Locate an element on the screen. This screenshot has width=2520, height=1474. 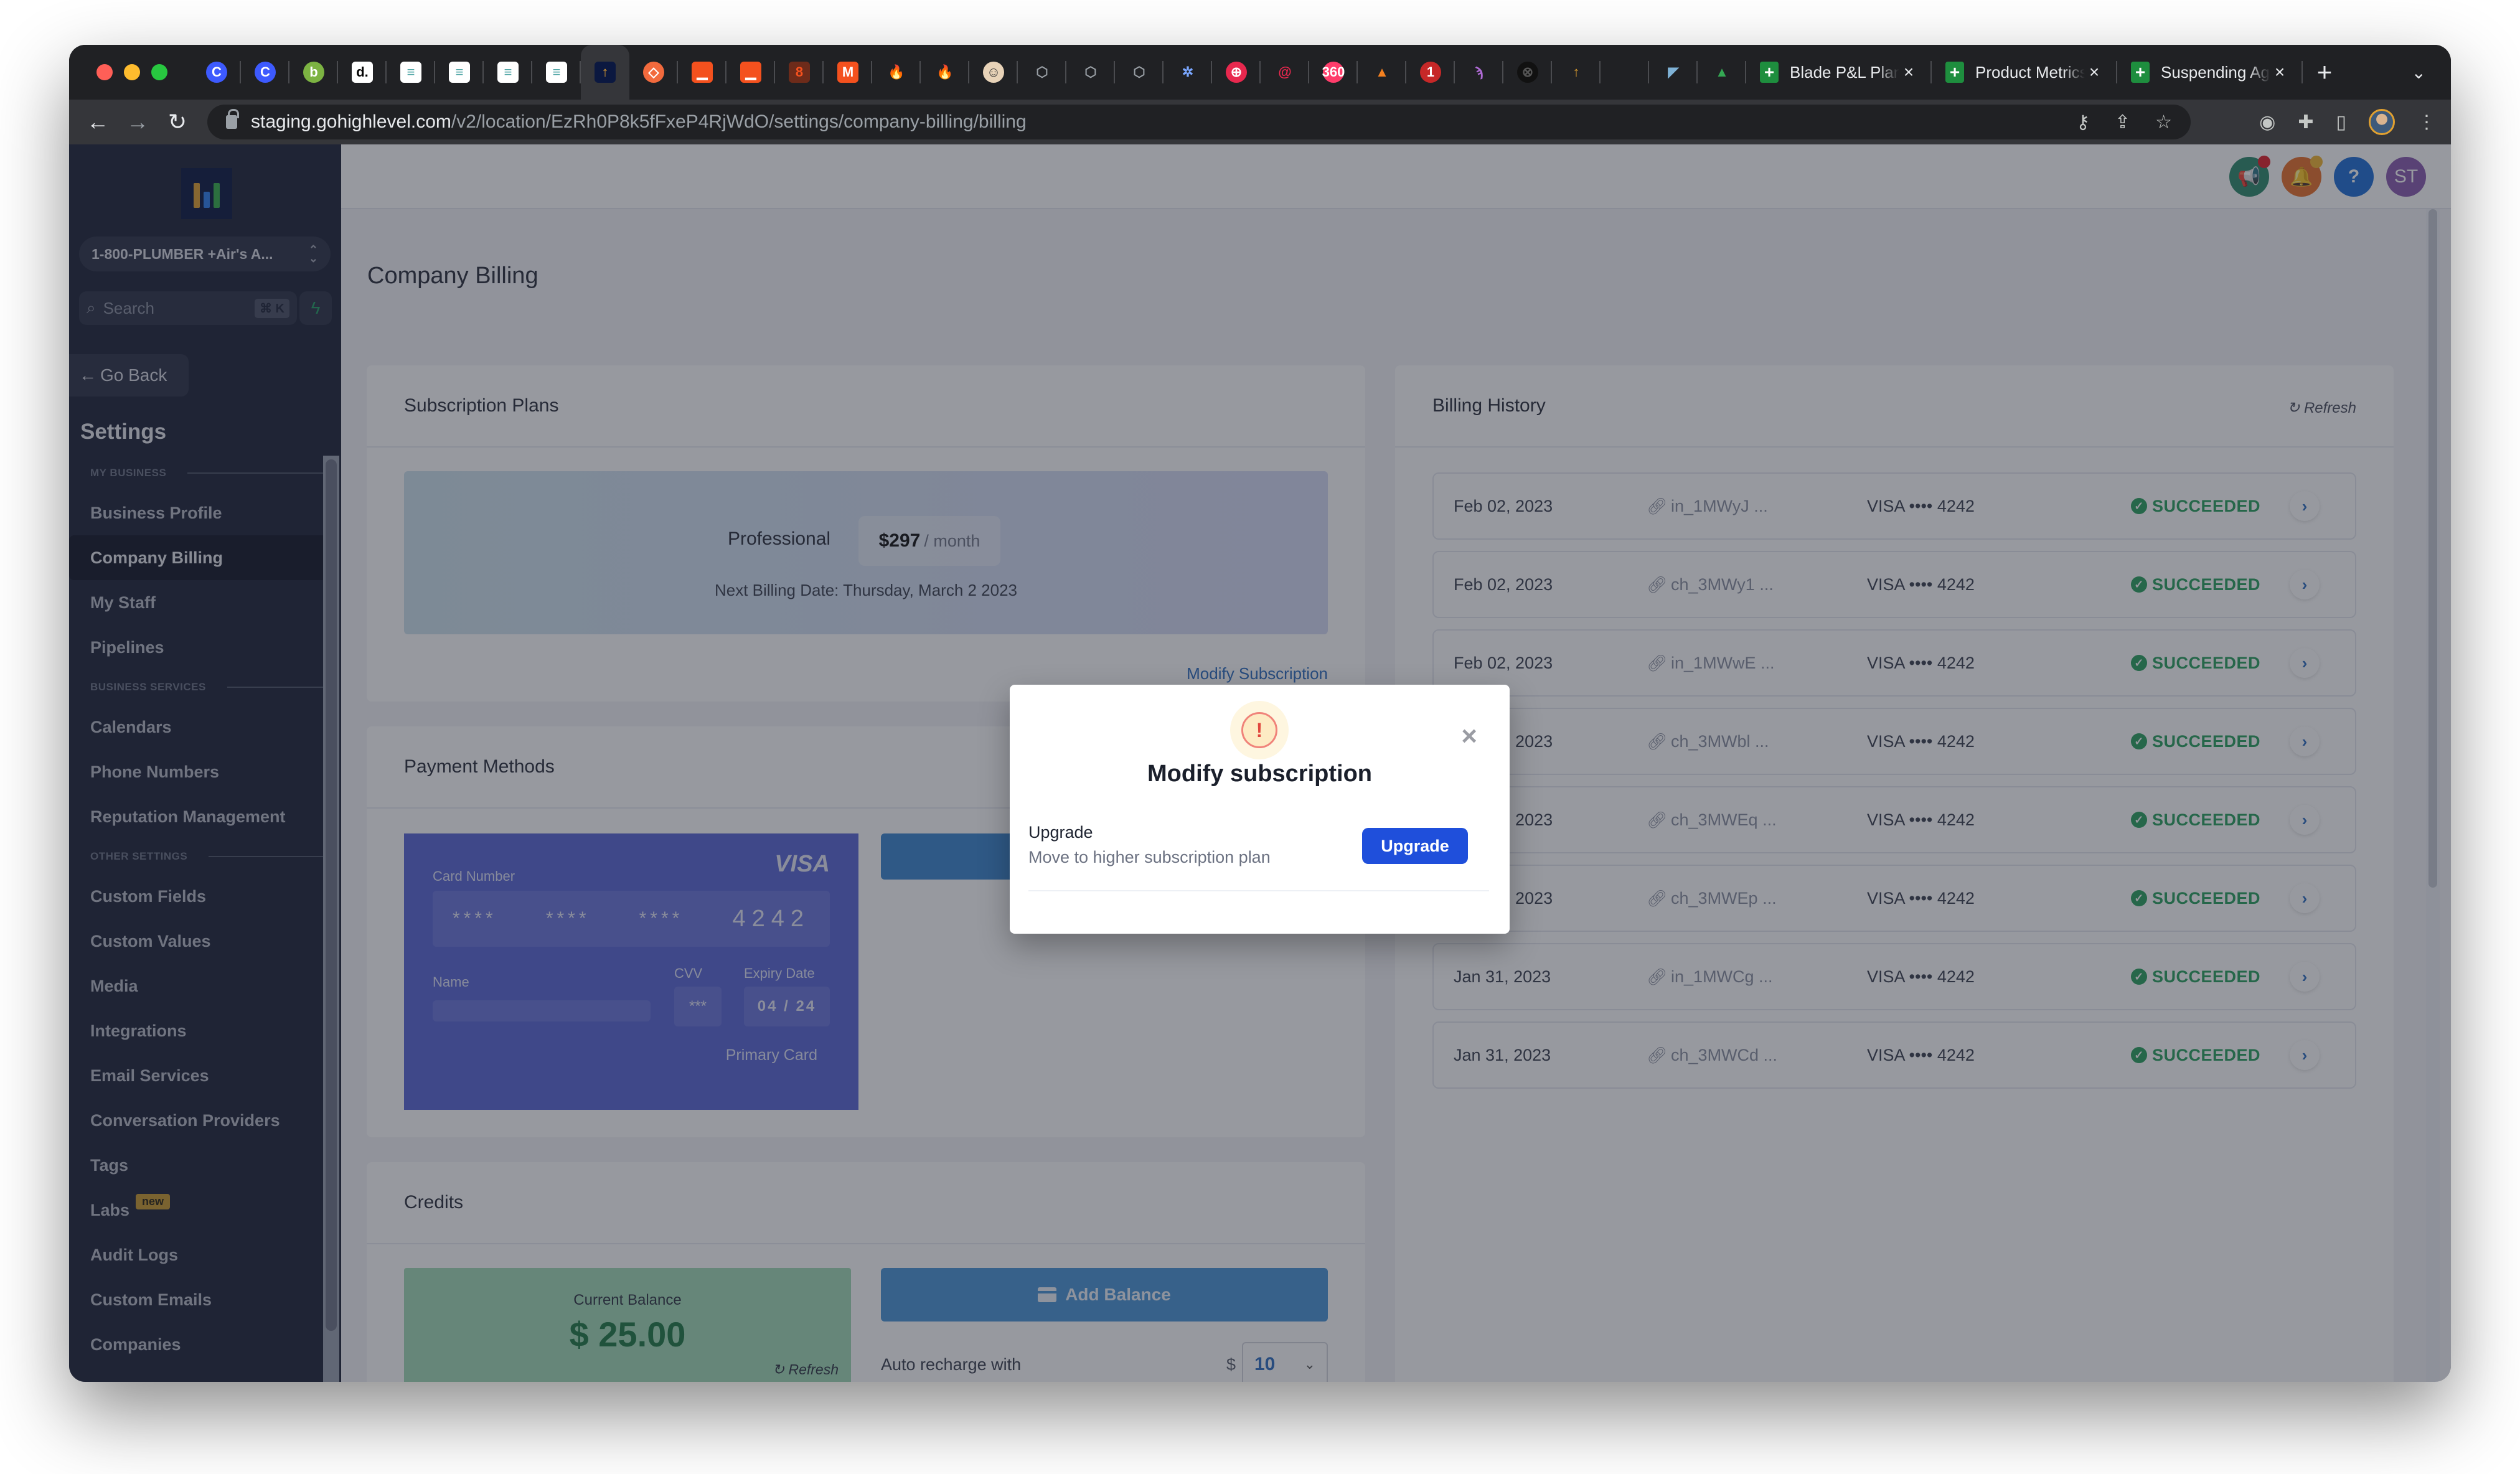
favicon-icon: b is located at coordinates (313, 72).